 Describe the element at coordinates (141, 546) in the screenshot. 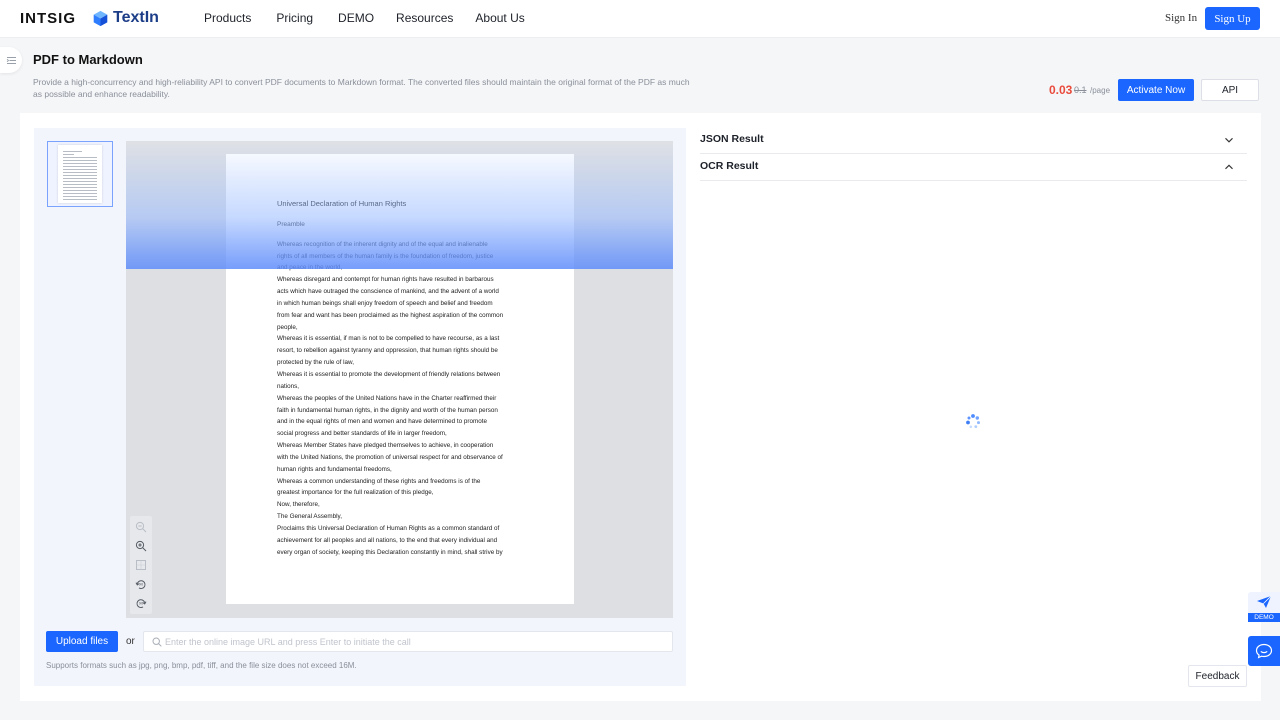

I see `zoom-in-icon` at that location.